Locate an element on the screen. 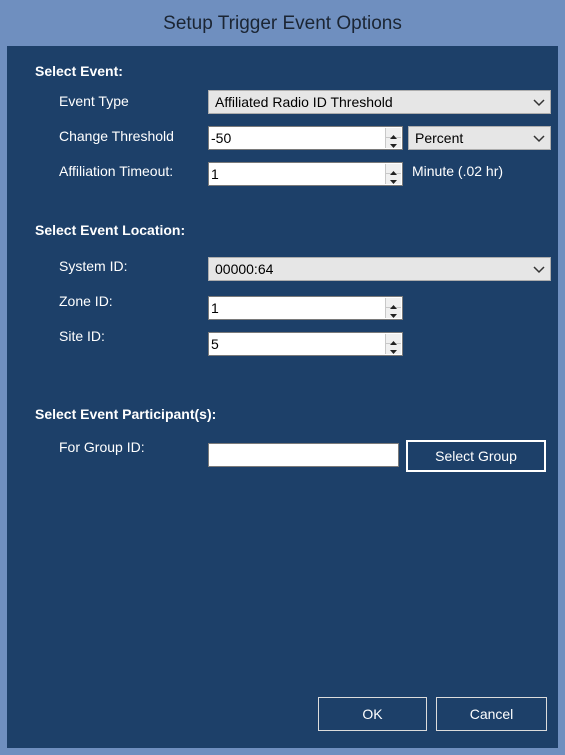 The width and height of the screenshot is (565, 755). system-id-dropdown: 00000:64 is located at coordinates (379, 269).